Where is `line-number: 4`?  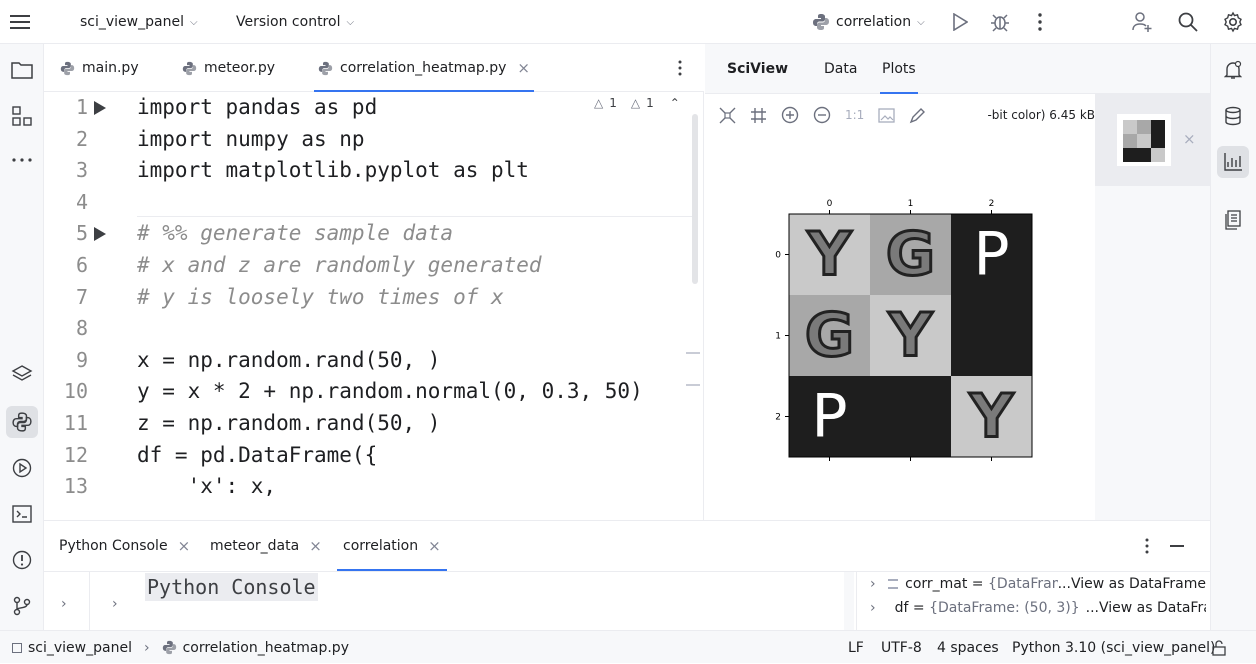
line-number: 4 is located at coordinates (81, 201).